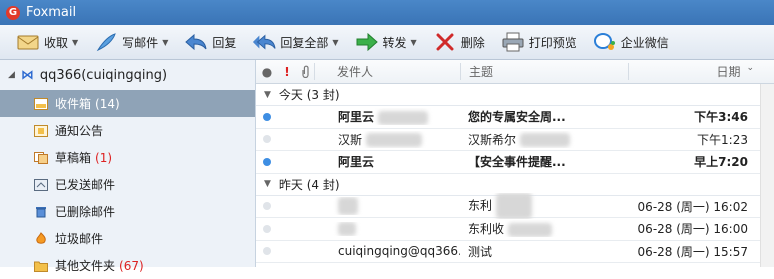 This screenshot has height=279, width=774. I want to click on message-date: 下午3:46, so click(721, 117).